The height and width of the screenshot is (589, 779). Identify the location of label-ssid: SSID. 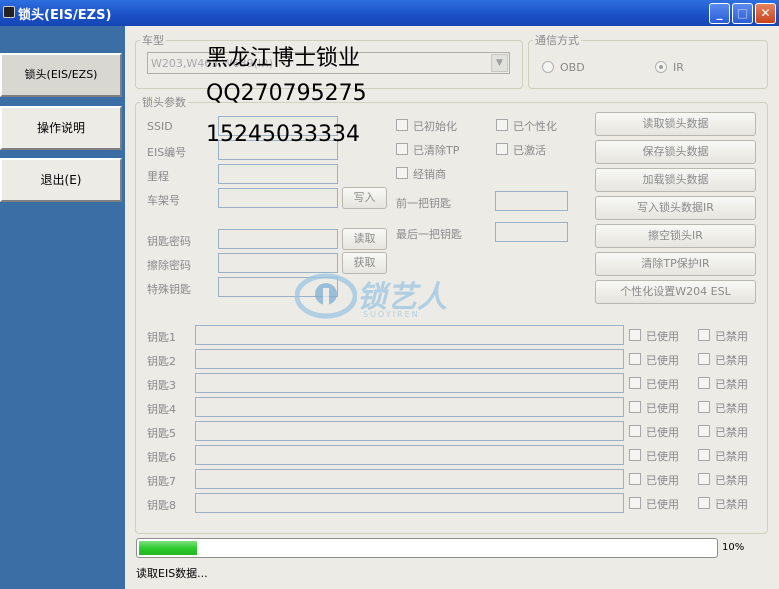
(160, 126).